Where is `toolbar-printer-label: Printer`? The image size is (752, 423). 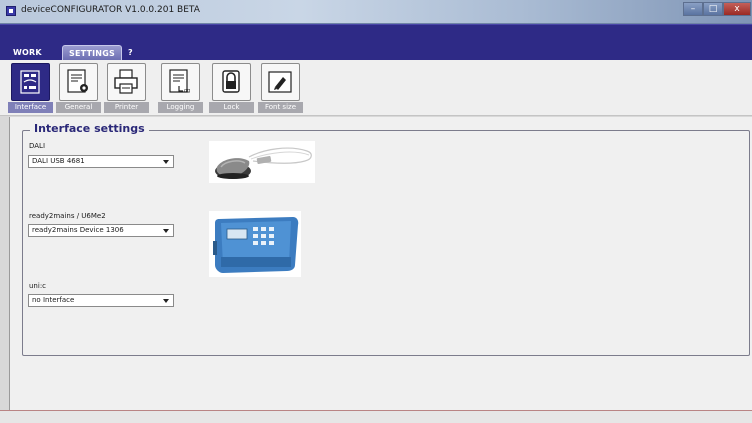
toolbar-printer-label: Printer is located at coordinates (126, 107).